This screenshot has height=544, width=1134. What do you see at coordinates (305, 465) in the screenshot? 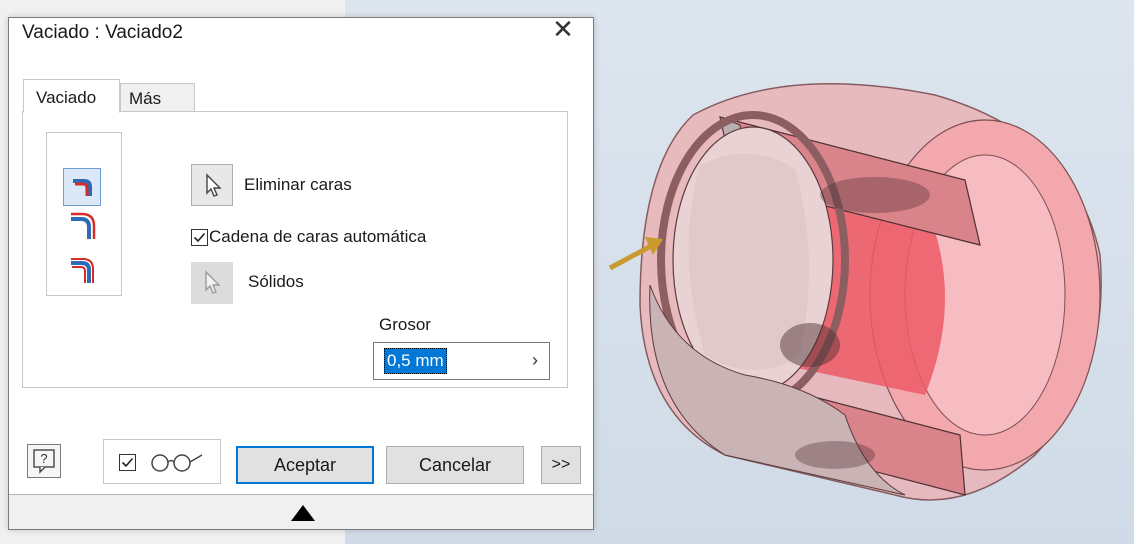
I see `aceptar-button: Aceptar` at bounding box center [305, 465].